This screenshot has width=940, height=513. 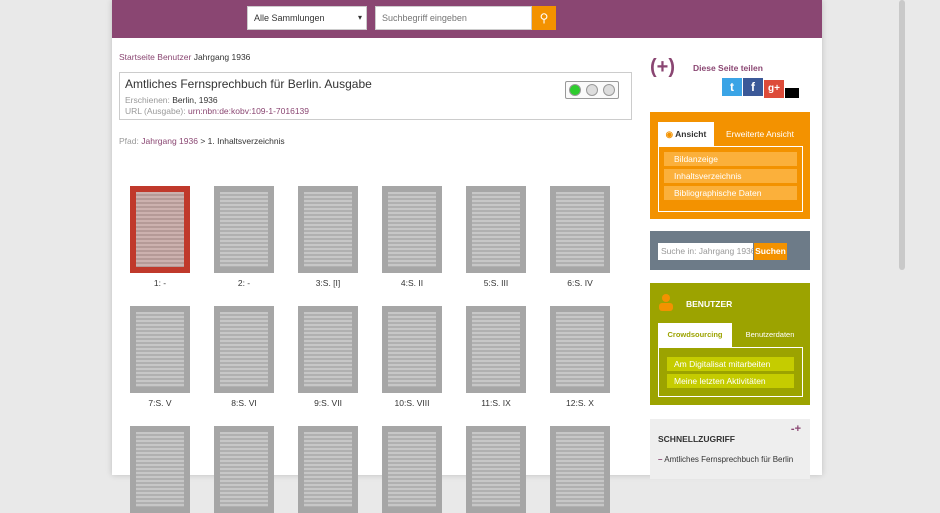 I want to click on thumbnail: 12:S. X, so click(x=580, y=357).